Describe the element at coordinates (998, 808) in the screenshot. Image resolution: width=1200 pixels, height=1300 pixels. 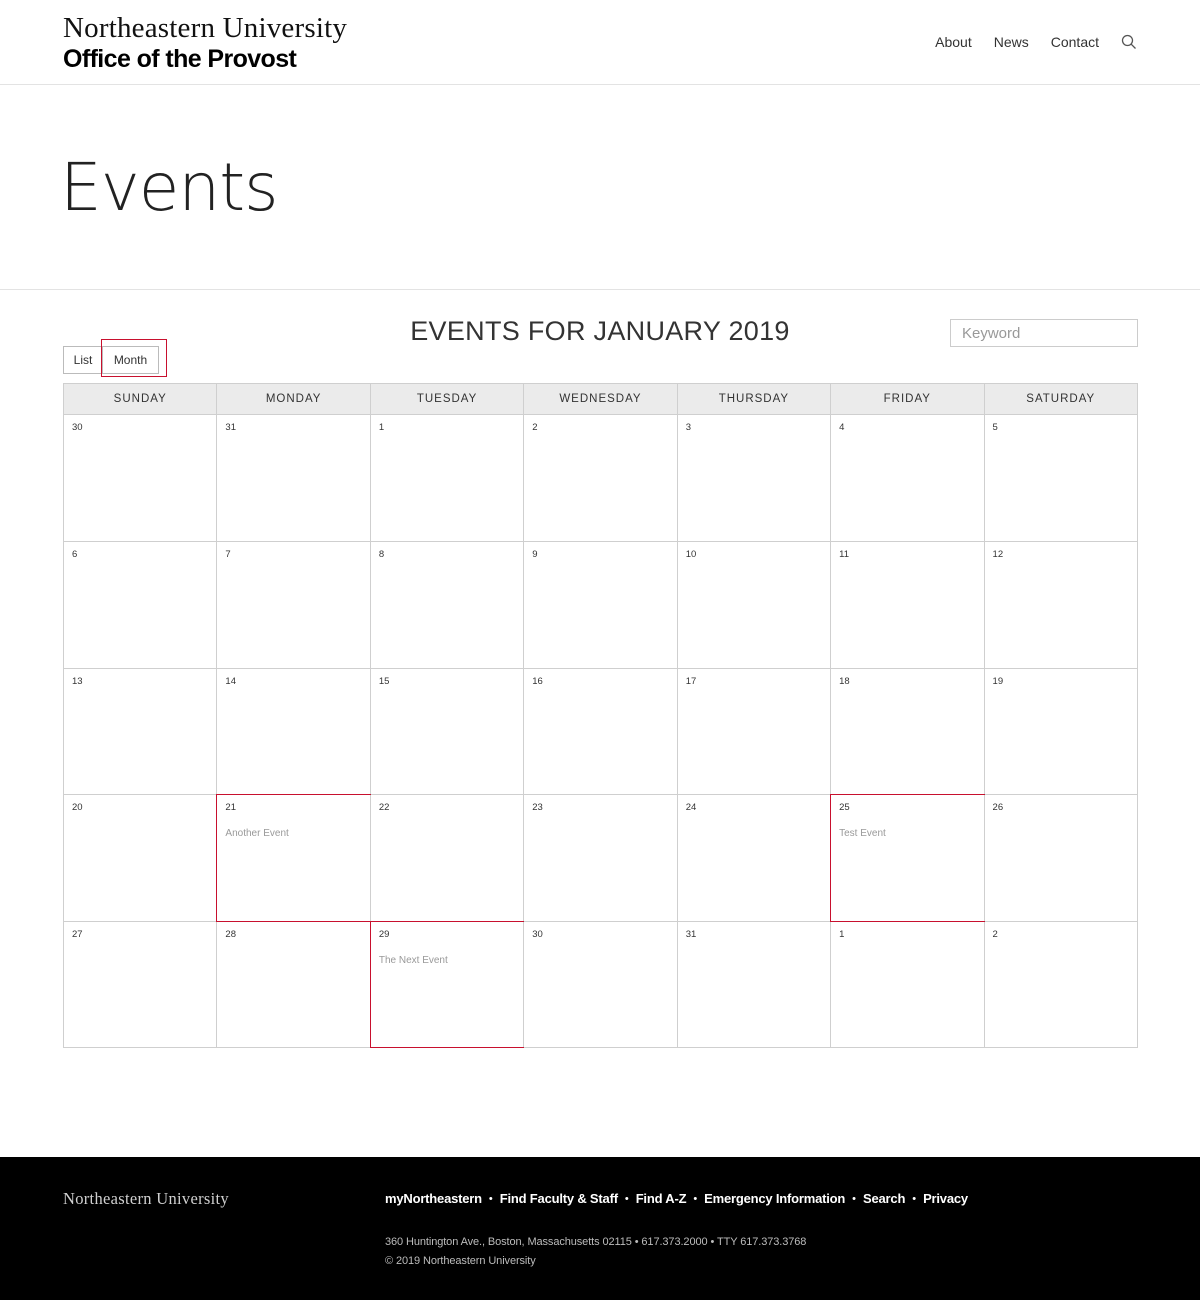
I see `day-number: 26` at that location.